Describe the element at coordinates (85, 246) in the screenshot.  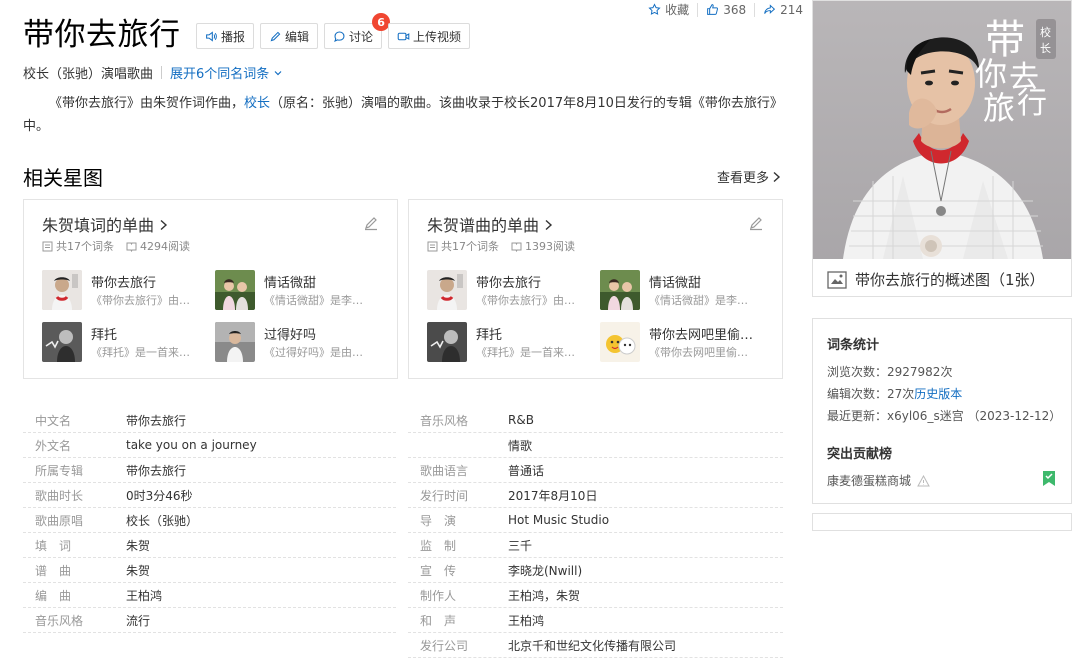
I see `entry-count: 共17个词条` at that location.